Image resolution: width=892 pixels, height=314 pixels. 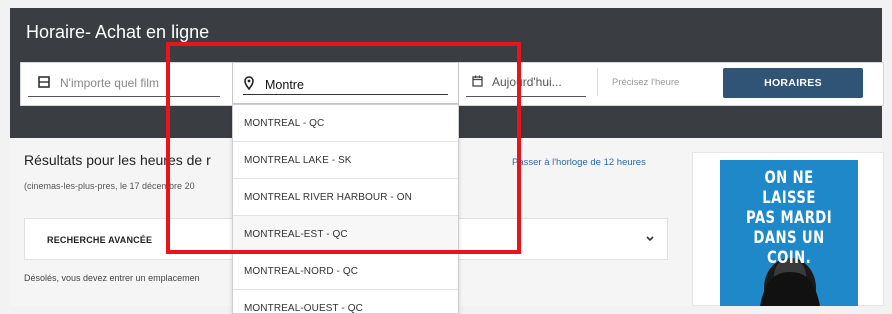 What do you see at coordinates (44, 82) in the screenshot?
I see `film-icon` at bounding box center [44, 82].